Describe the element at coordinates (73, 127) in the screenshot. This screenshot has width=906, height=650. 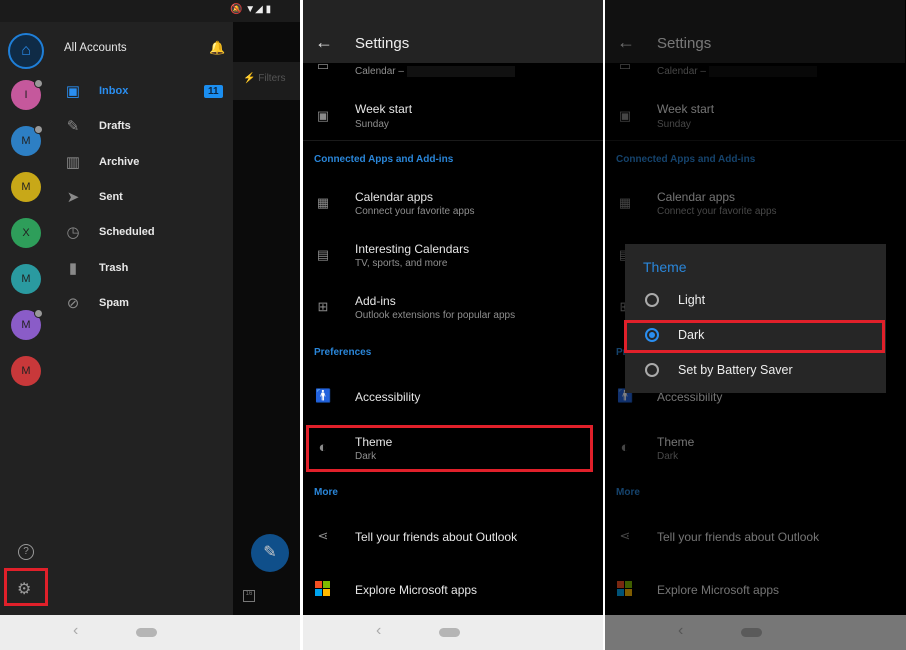
I see `drafts-icon: ✎` at that location.